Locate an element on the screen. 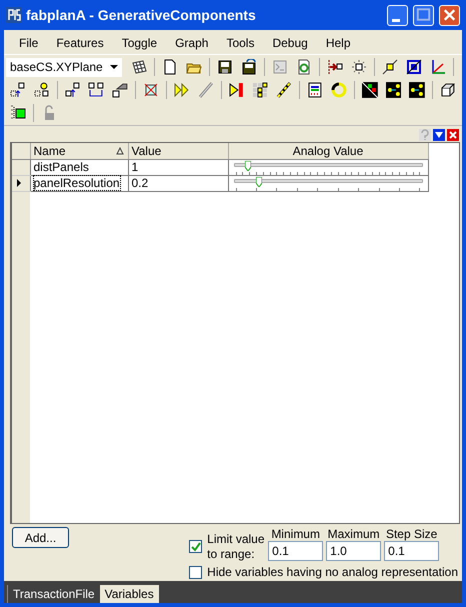  input-field: 1.0 is located at coordinates (354, 551).